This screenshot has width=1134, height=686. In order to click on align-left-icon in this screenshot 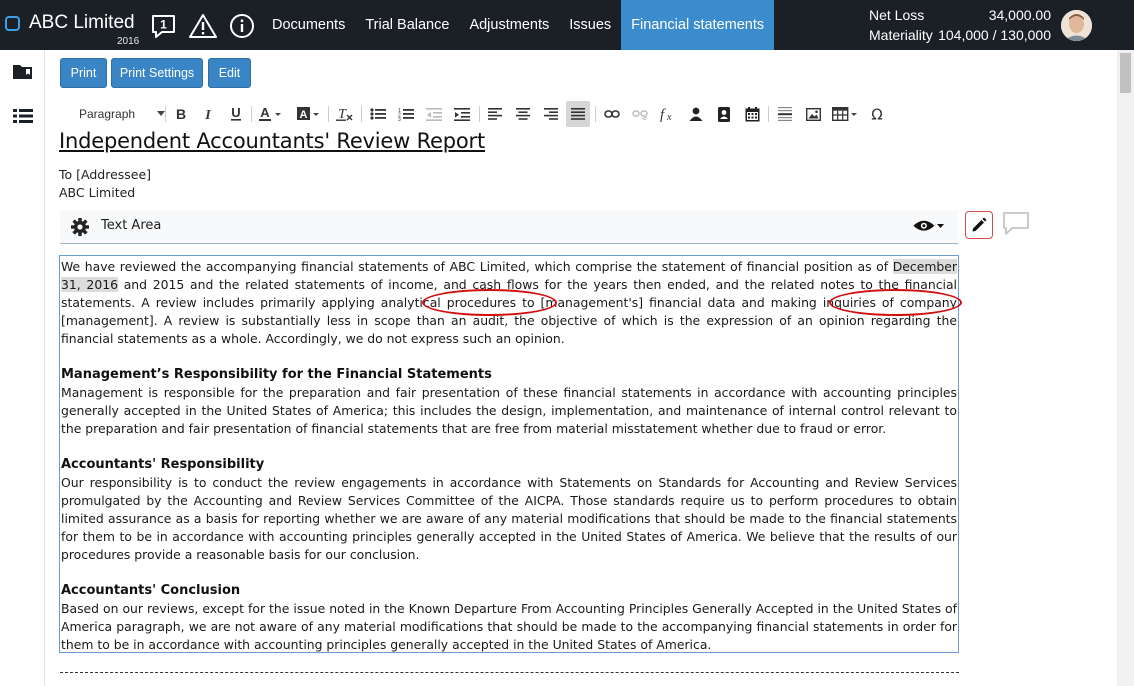, I will do `click(495, 114)`.